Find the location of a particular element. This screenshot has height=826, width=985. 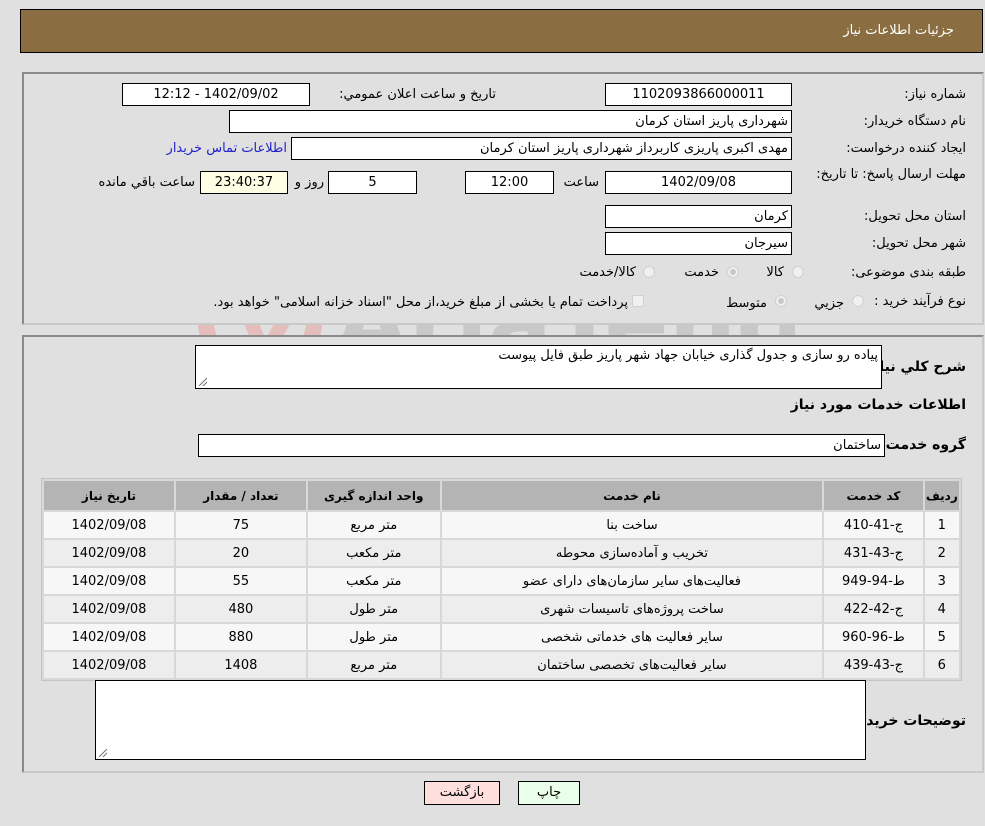

cell-service-code: ط-96-960 is located at coordinates (873, 637).